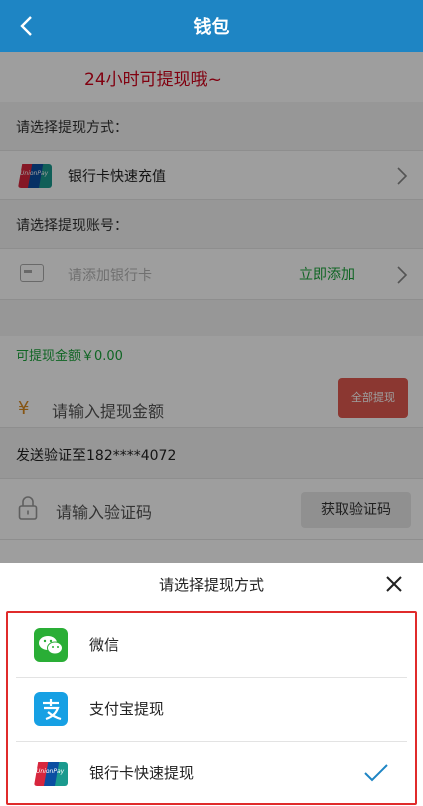 Image resolution: width=423 pixels, height=806 pixels. What do you see at coordinates (211, 585) in the screenshot?
I see `sheet-title: 请选择提现方式` at bounding box center [211, 585].